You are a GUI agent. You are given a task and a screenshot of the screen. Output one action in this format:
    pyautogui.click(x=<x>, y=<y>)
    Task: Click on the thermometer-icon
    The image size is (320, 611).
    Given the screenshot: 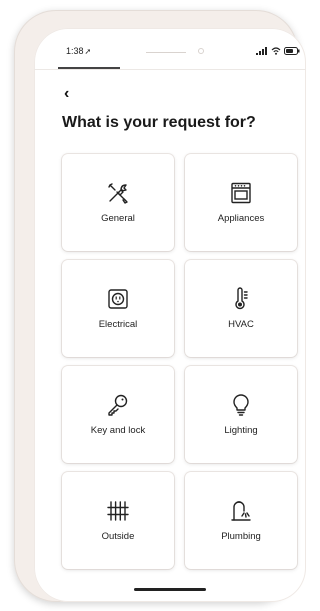 What is the action you would take?
    pyautogui.click(x=241, y=298)
    